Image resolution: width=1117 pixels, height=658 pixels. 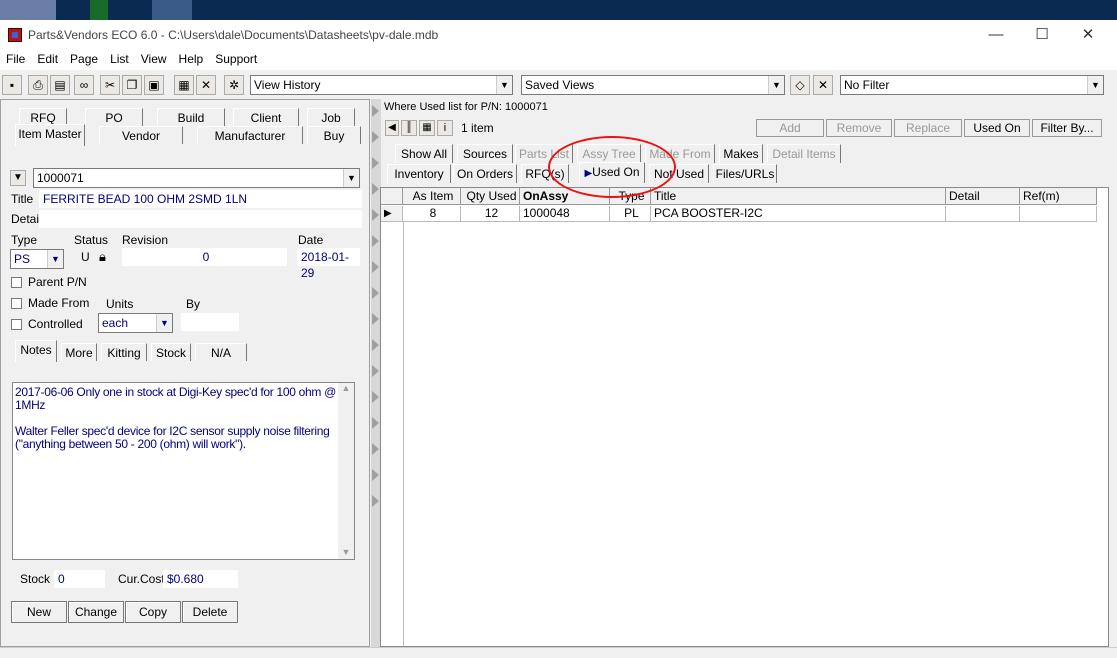 I want to click on type-combo: PS ▼, so click(x=37, y=259).